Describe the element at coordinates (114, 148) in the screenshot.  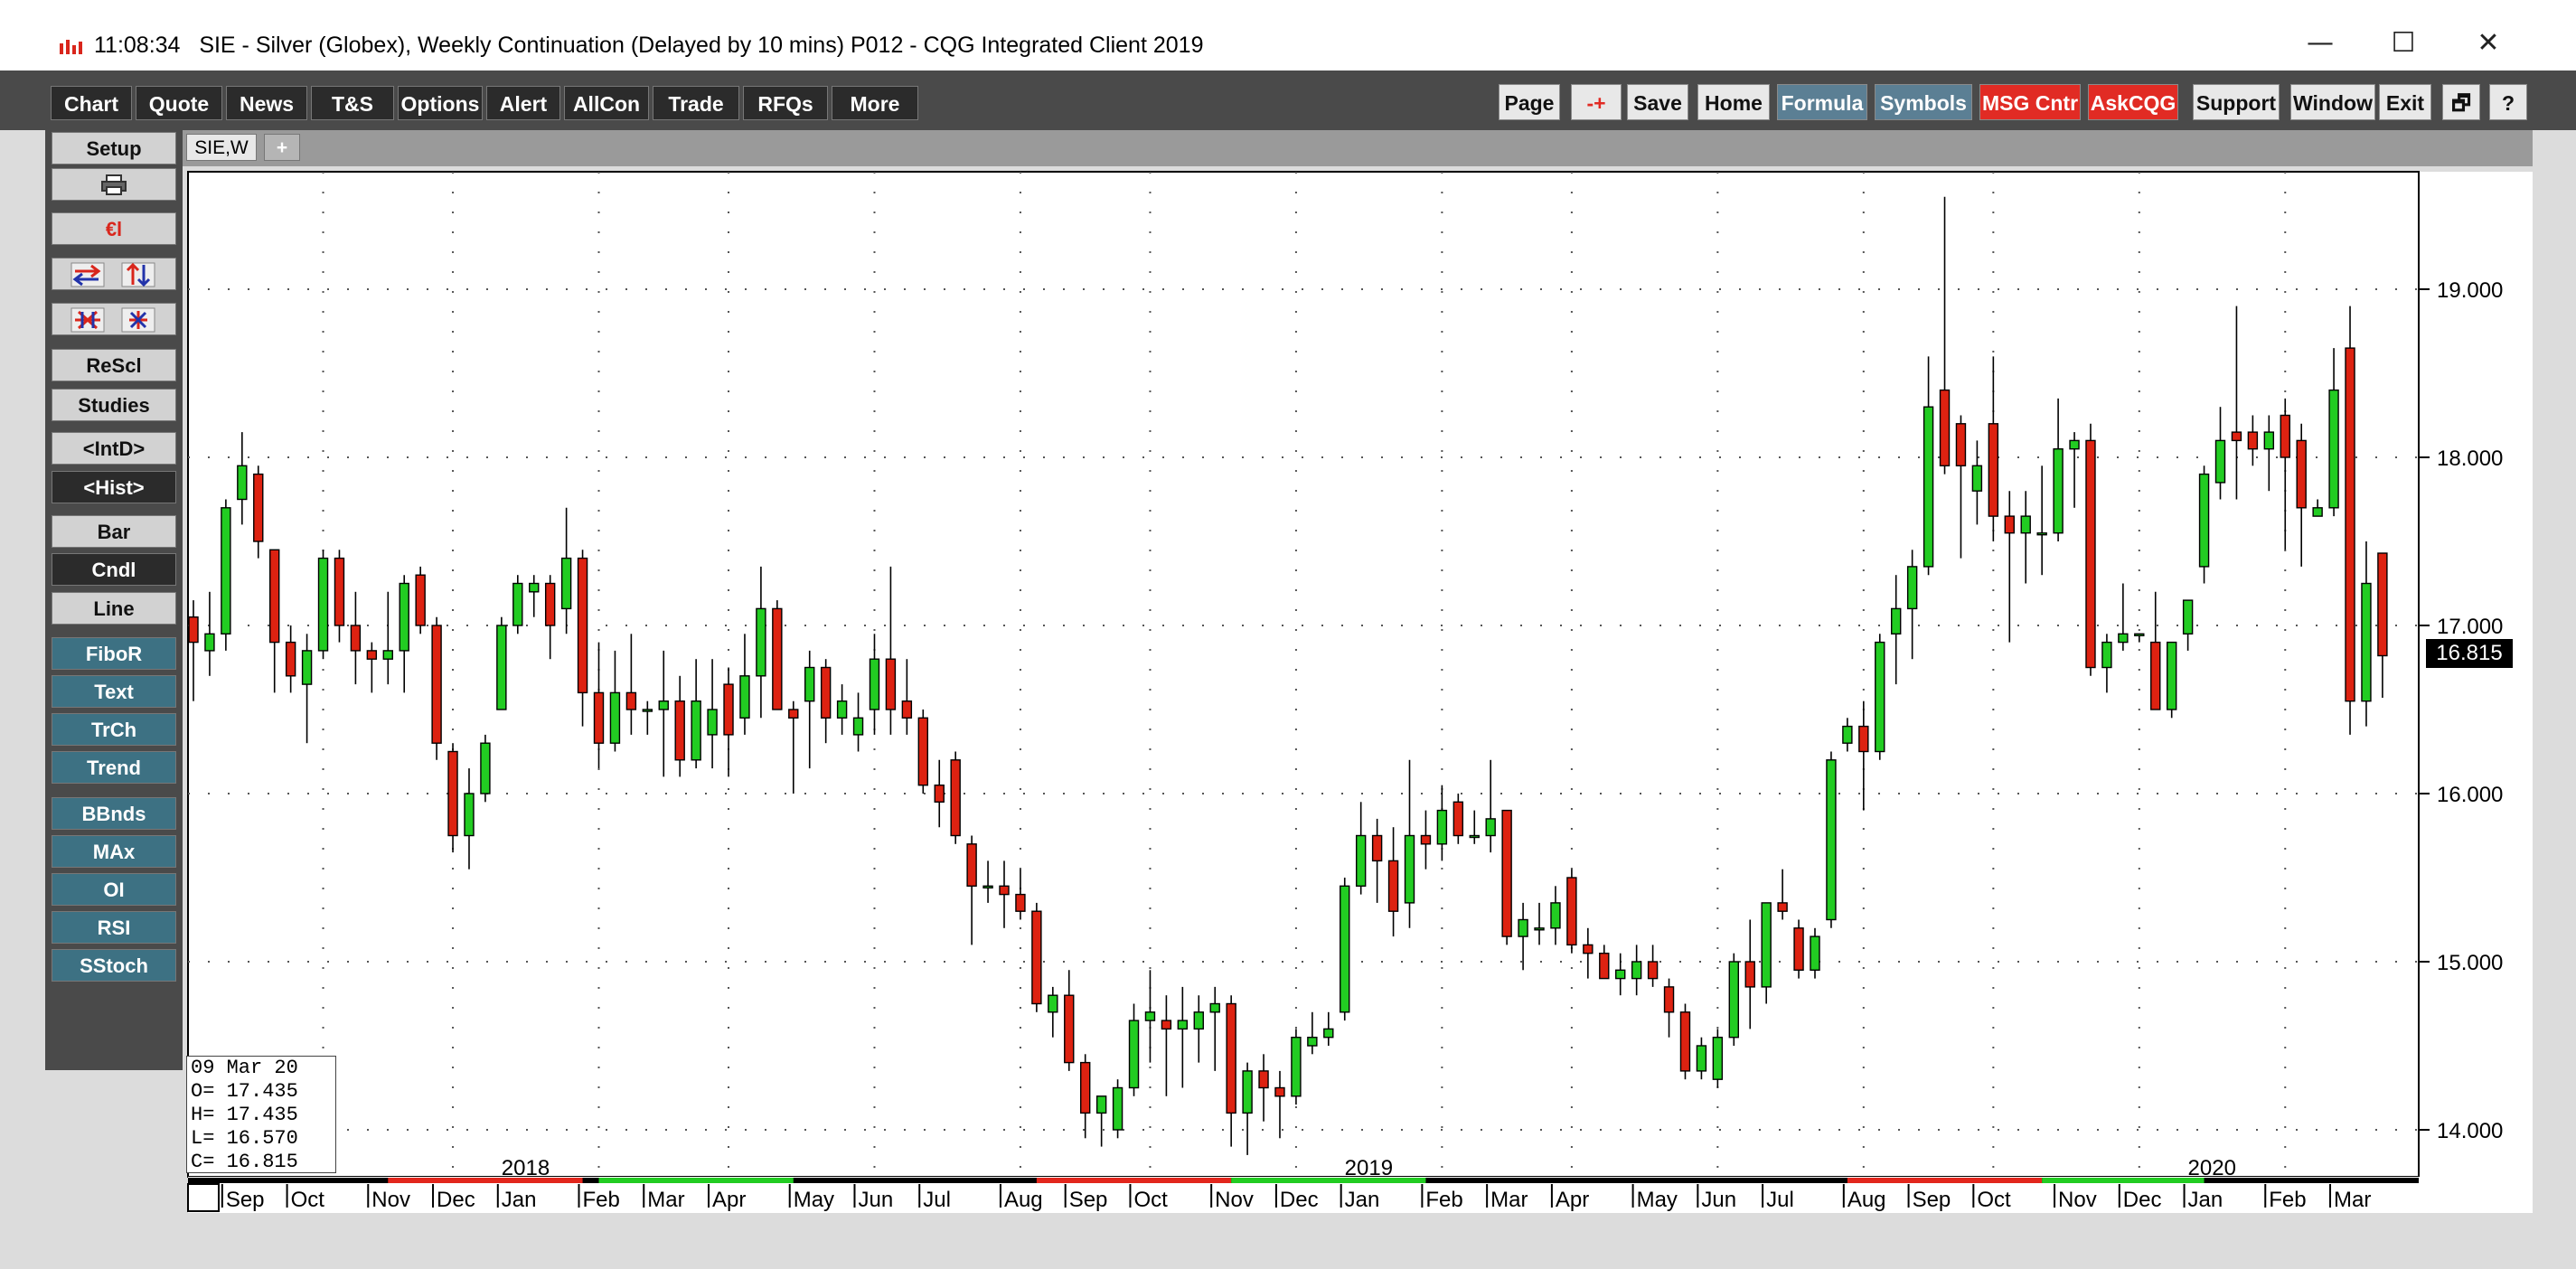
I see `toolbar-setup-button: Setup` at that location.